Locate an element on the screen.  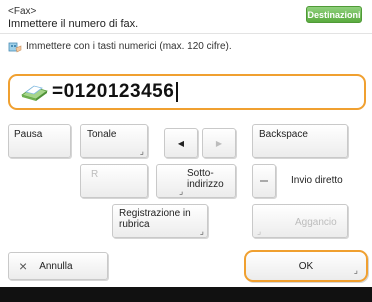
tone-label: Tonale is located at coordinates (102, 134).